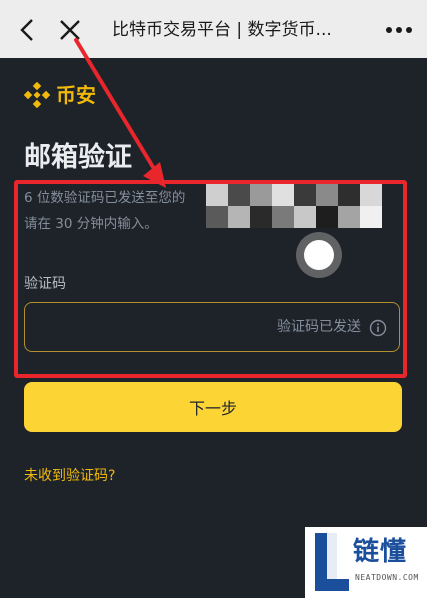  Describe the element at coordinates (319, 327) in the screenshot. I see `code-sent-status: 验证码已发送` at that location.